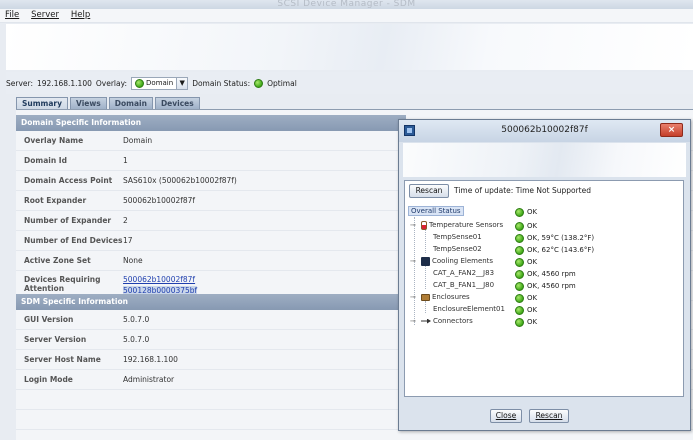 This screenshot has width=693, height=440. I want to click on row-key: Number of End Devices, so click(73, 240).